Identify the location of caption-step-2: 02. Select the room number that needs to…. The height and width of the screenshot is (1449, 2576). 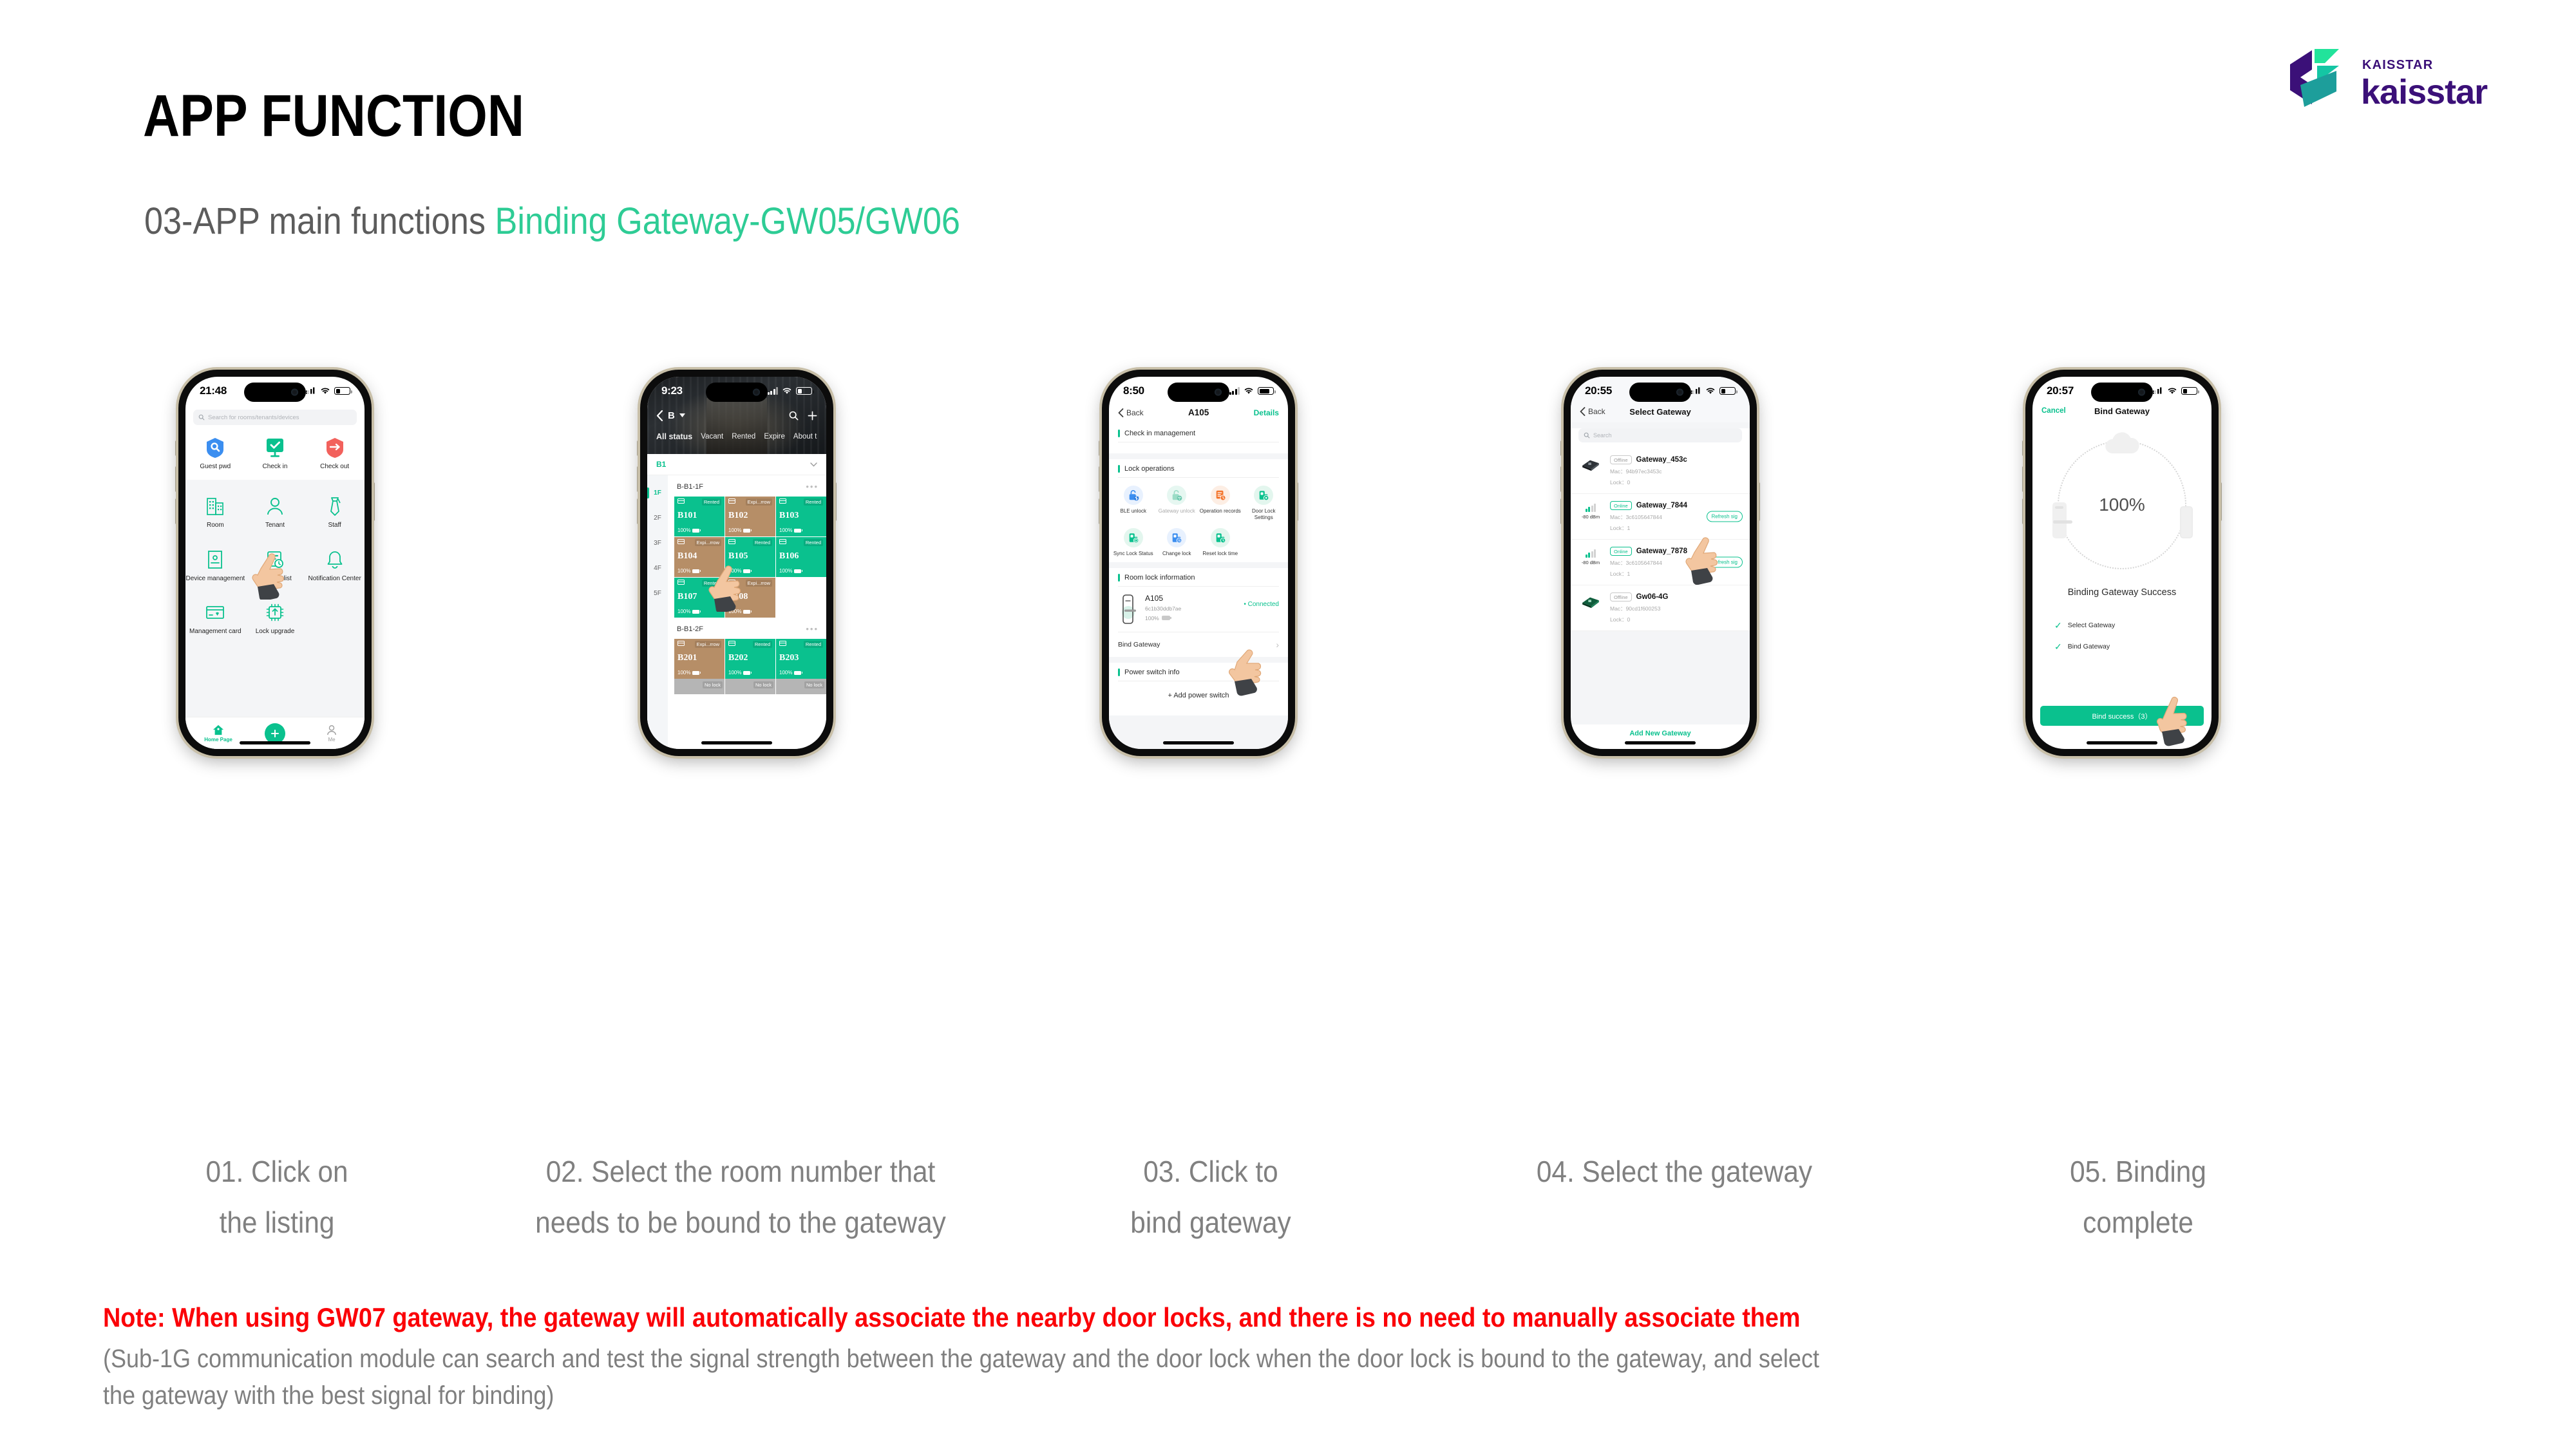
(741, 1197).